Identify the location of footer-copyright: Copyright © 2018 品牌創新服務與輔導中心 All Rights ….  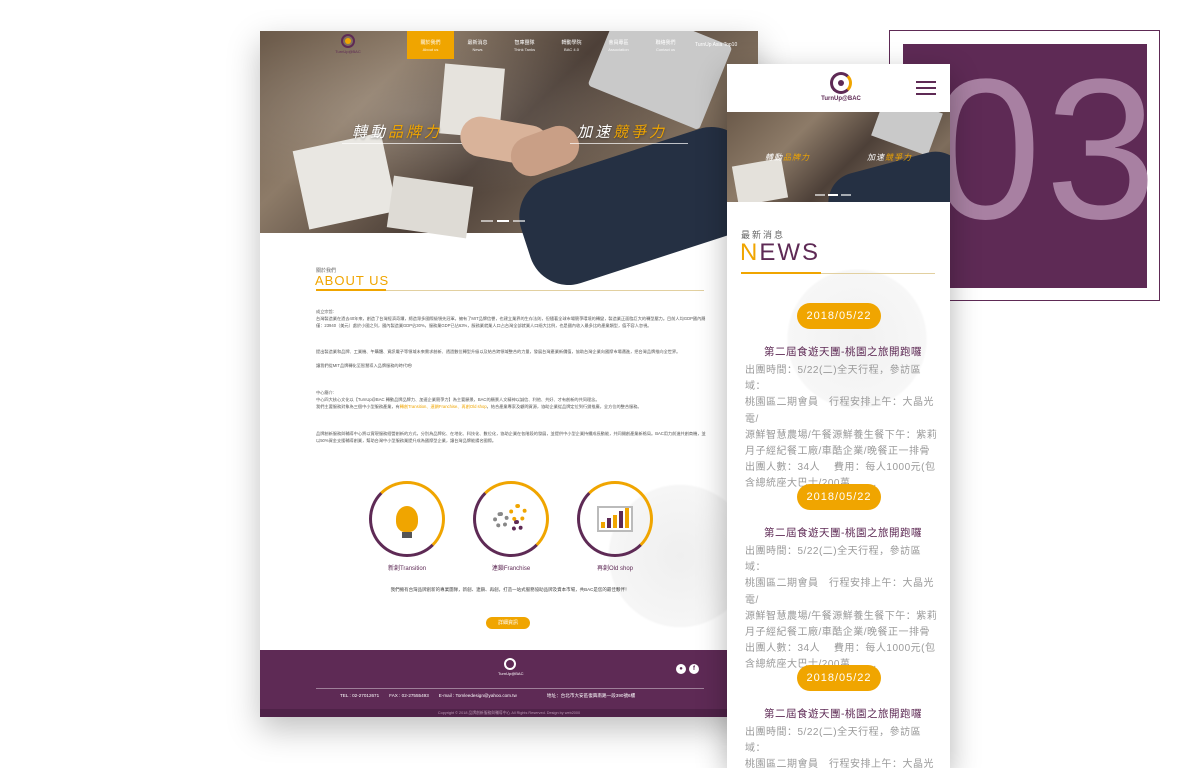
(509, 713).